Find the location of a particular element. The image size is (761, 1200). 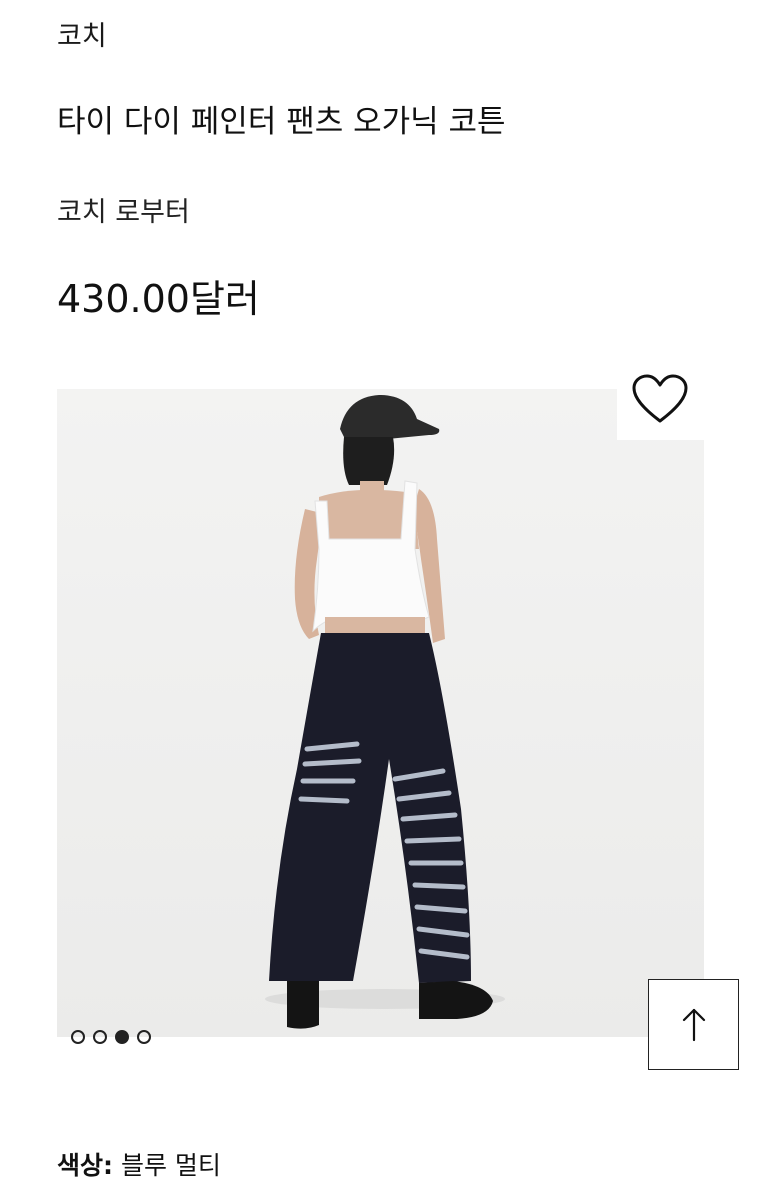

scroll-to-top-button is located at coordinates (693, 1024).